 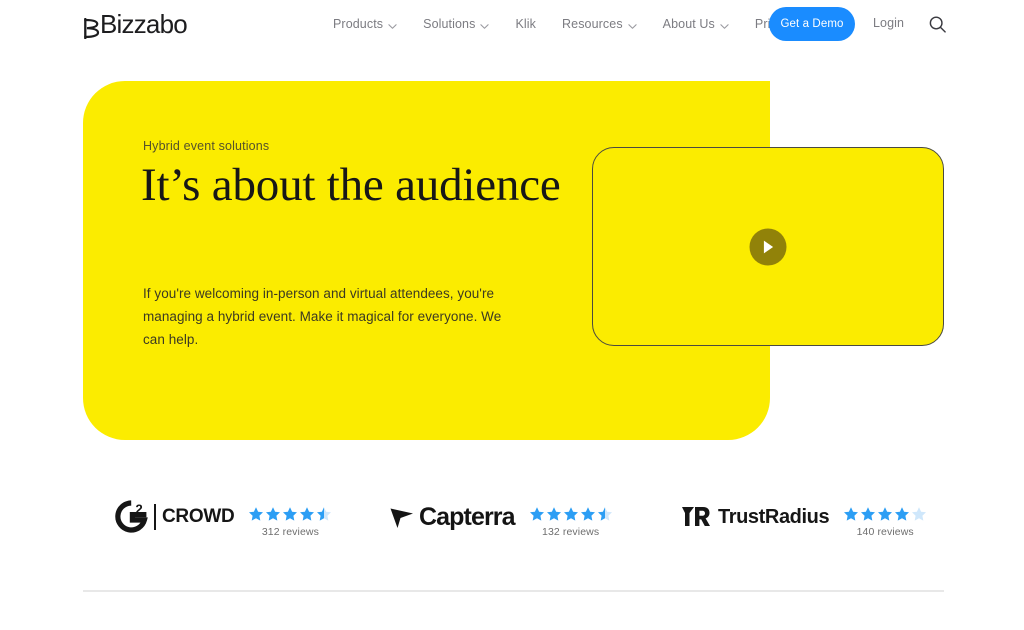 What do you see at coordinates (131, 516) in the screenshot?
I see `g2-crowd-mark: 2` at bounding box center [131, 516].